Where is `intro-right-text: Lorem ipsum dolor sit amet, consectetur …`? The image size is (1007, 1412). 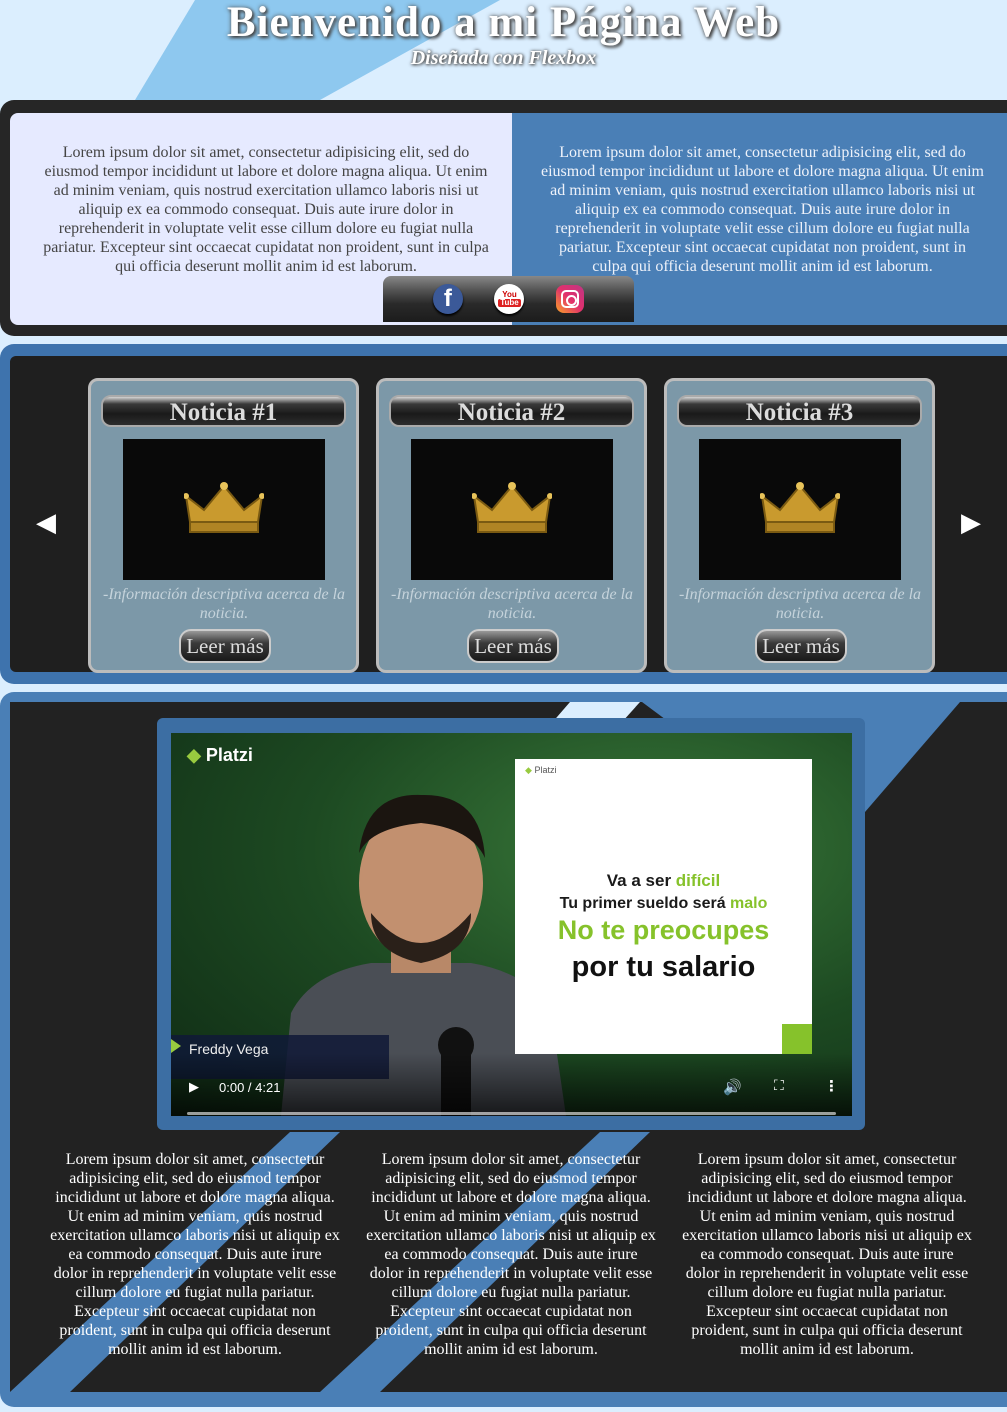
intro-right-text: Lorem ipsum dolor sit amet, consectetur … is located at coordinates (762, 209).